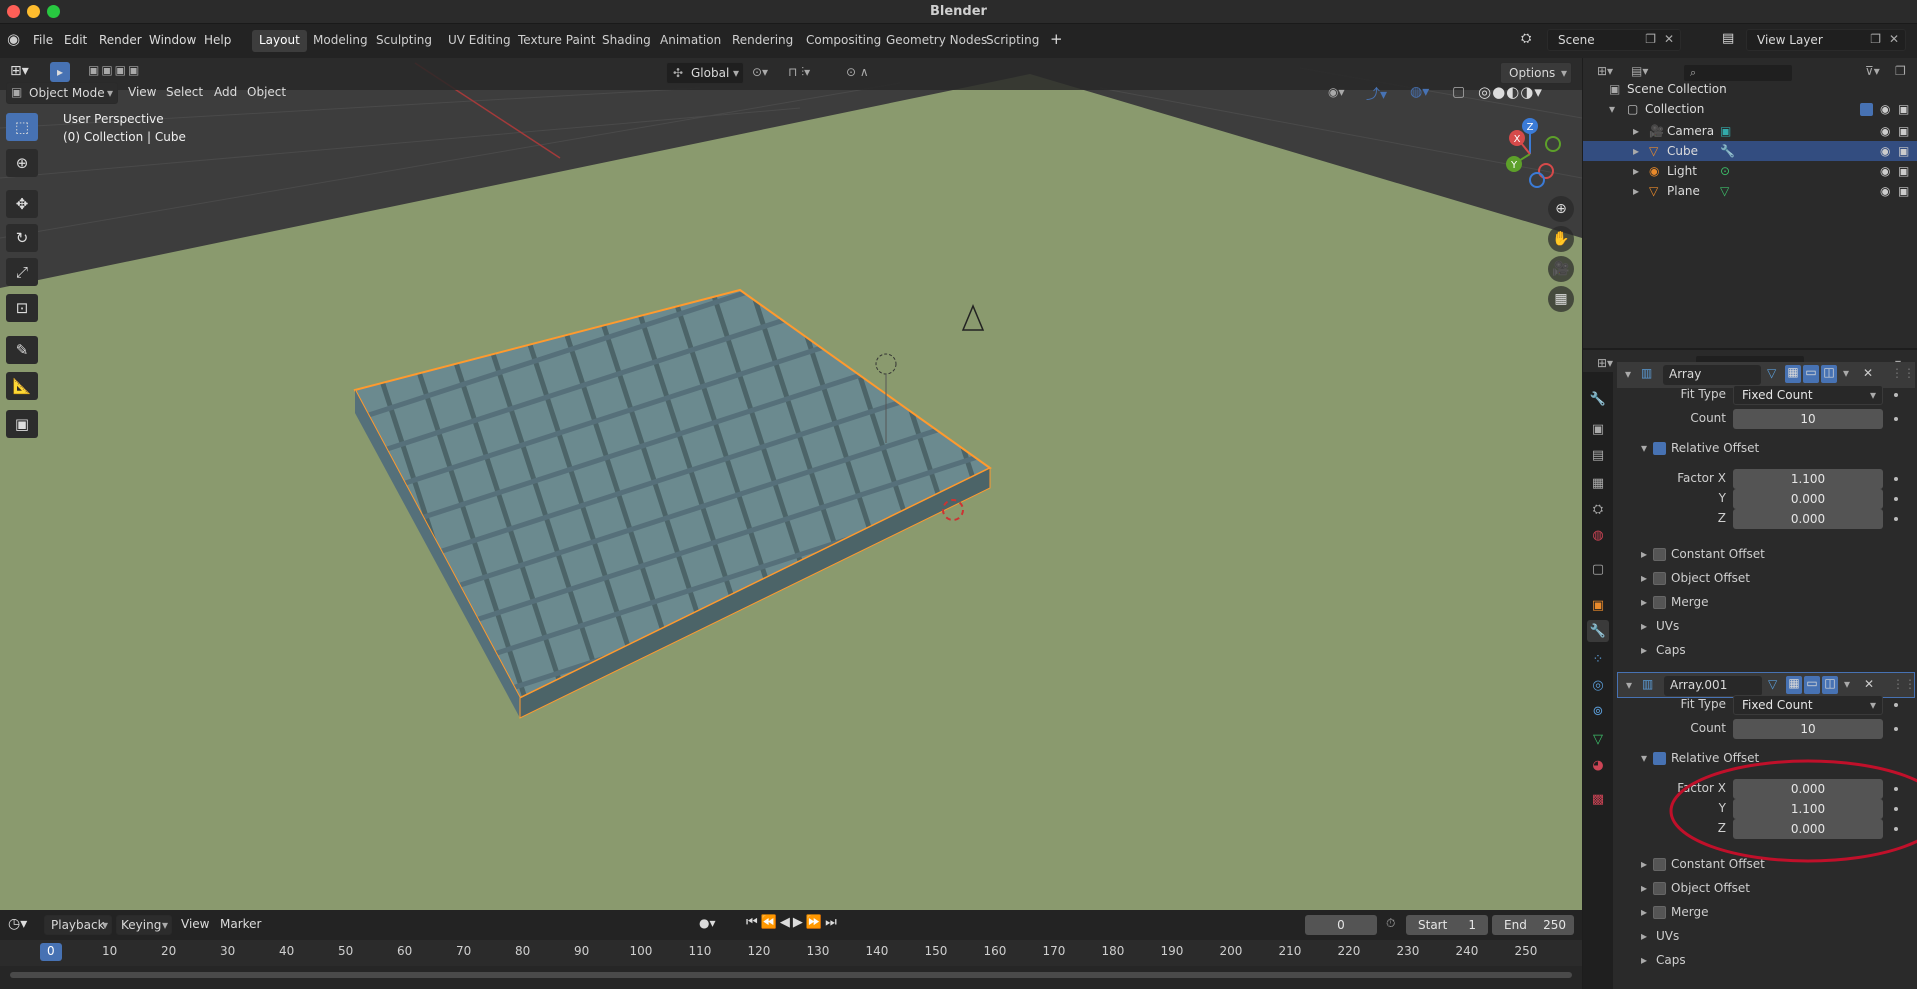 The image size is (1917, 989). Describe the element at coordinates (1598, 711) in the screenshot. I see `constraints-tab-icon: ⊚` at that location.